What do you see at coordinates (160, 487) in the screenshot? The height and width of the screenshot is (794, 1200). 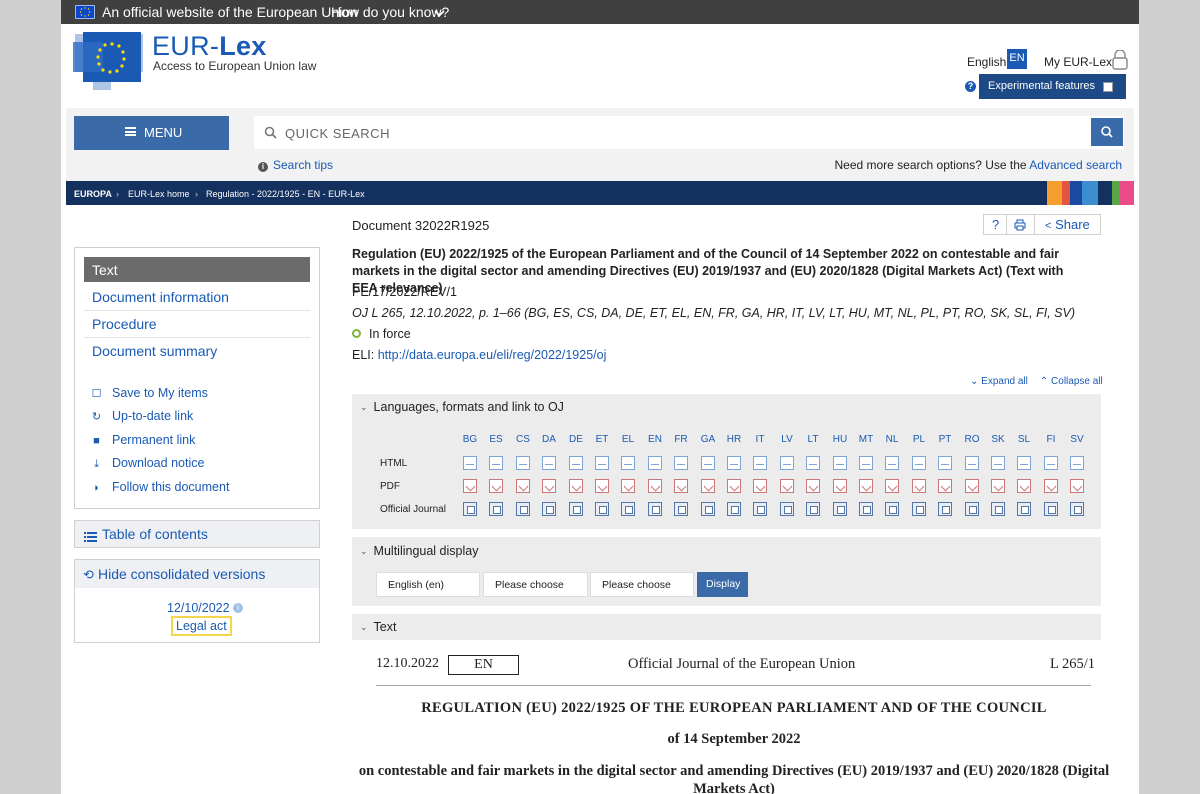 I see `follow-document-link: ◗ Follow this document` at bounding box center [160, 487].